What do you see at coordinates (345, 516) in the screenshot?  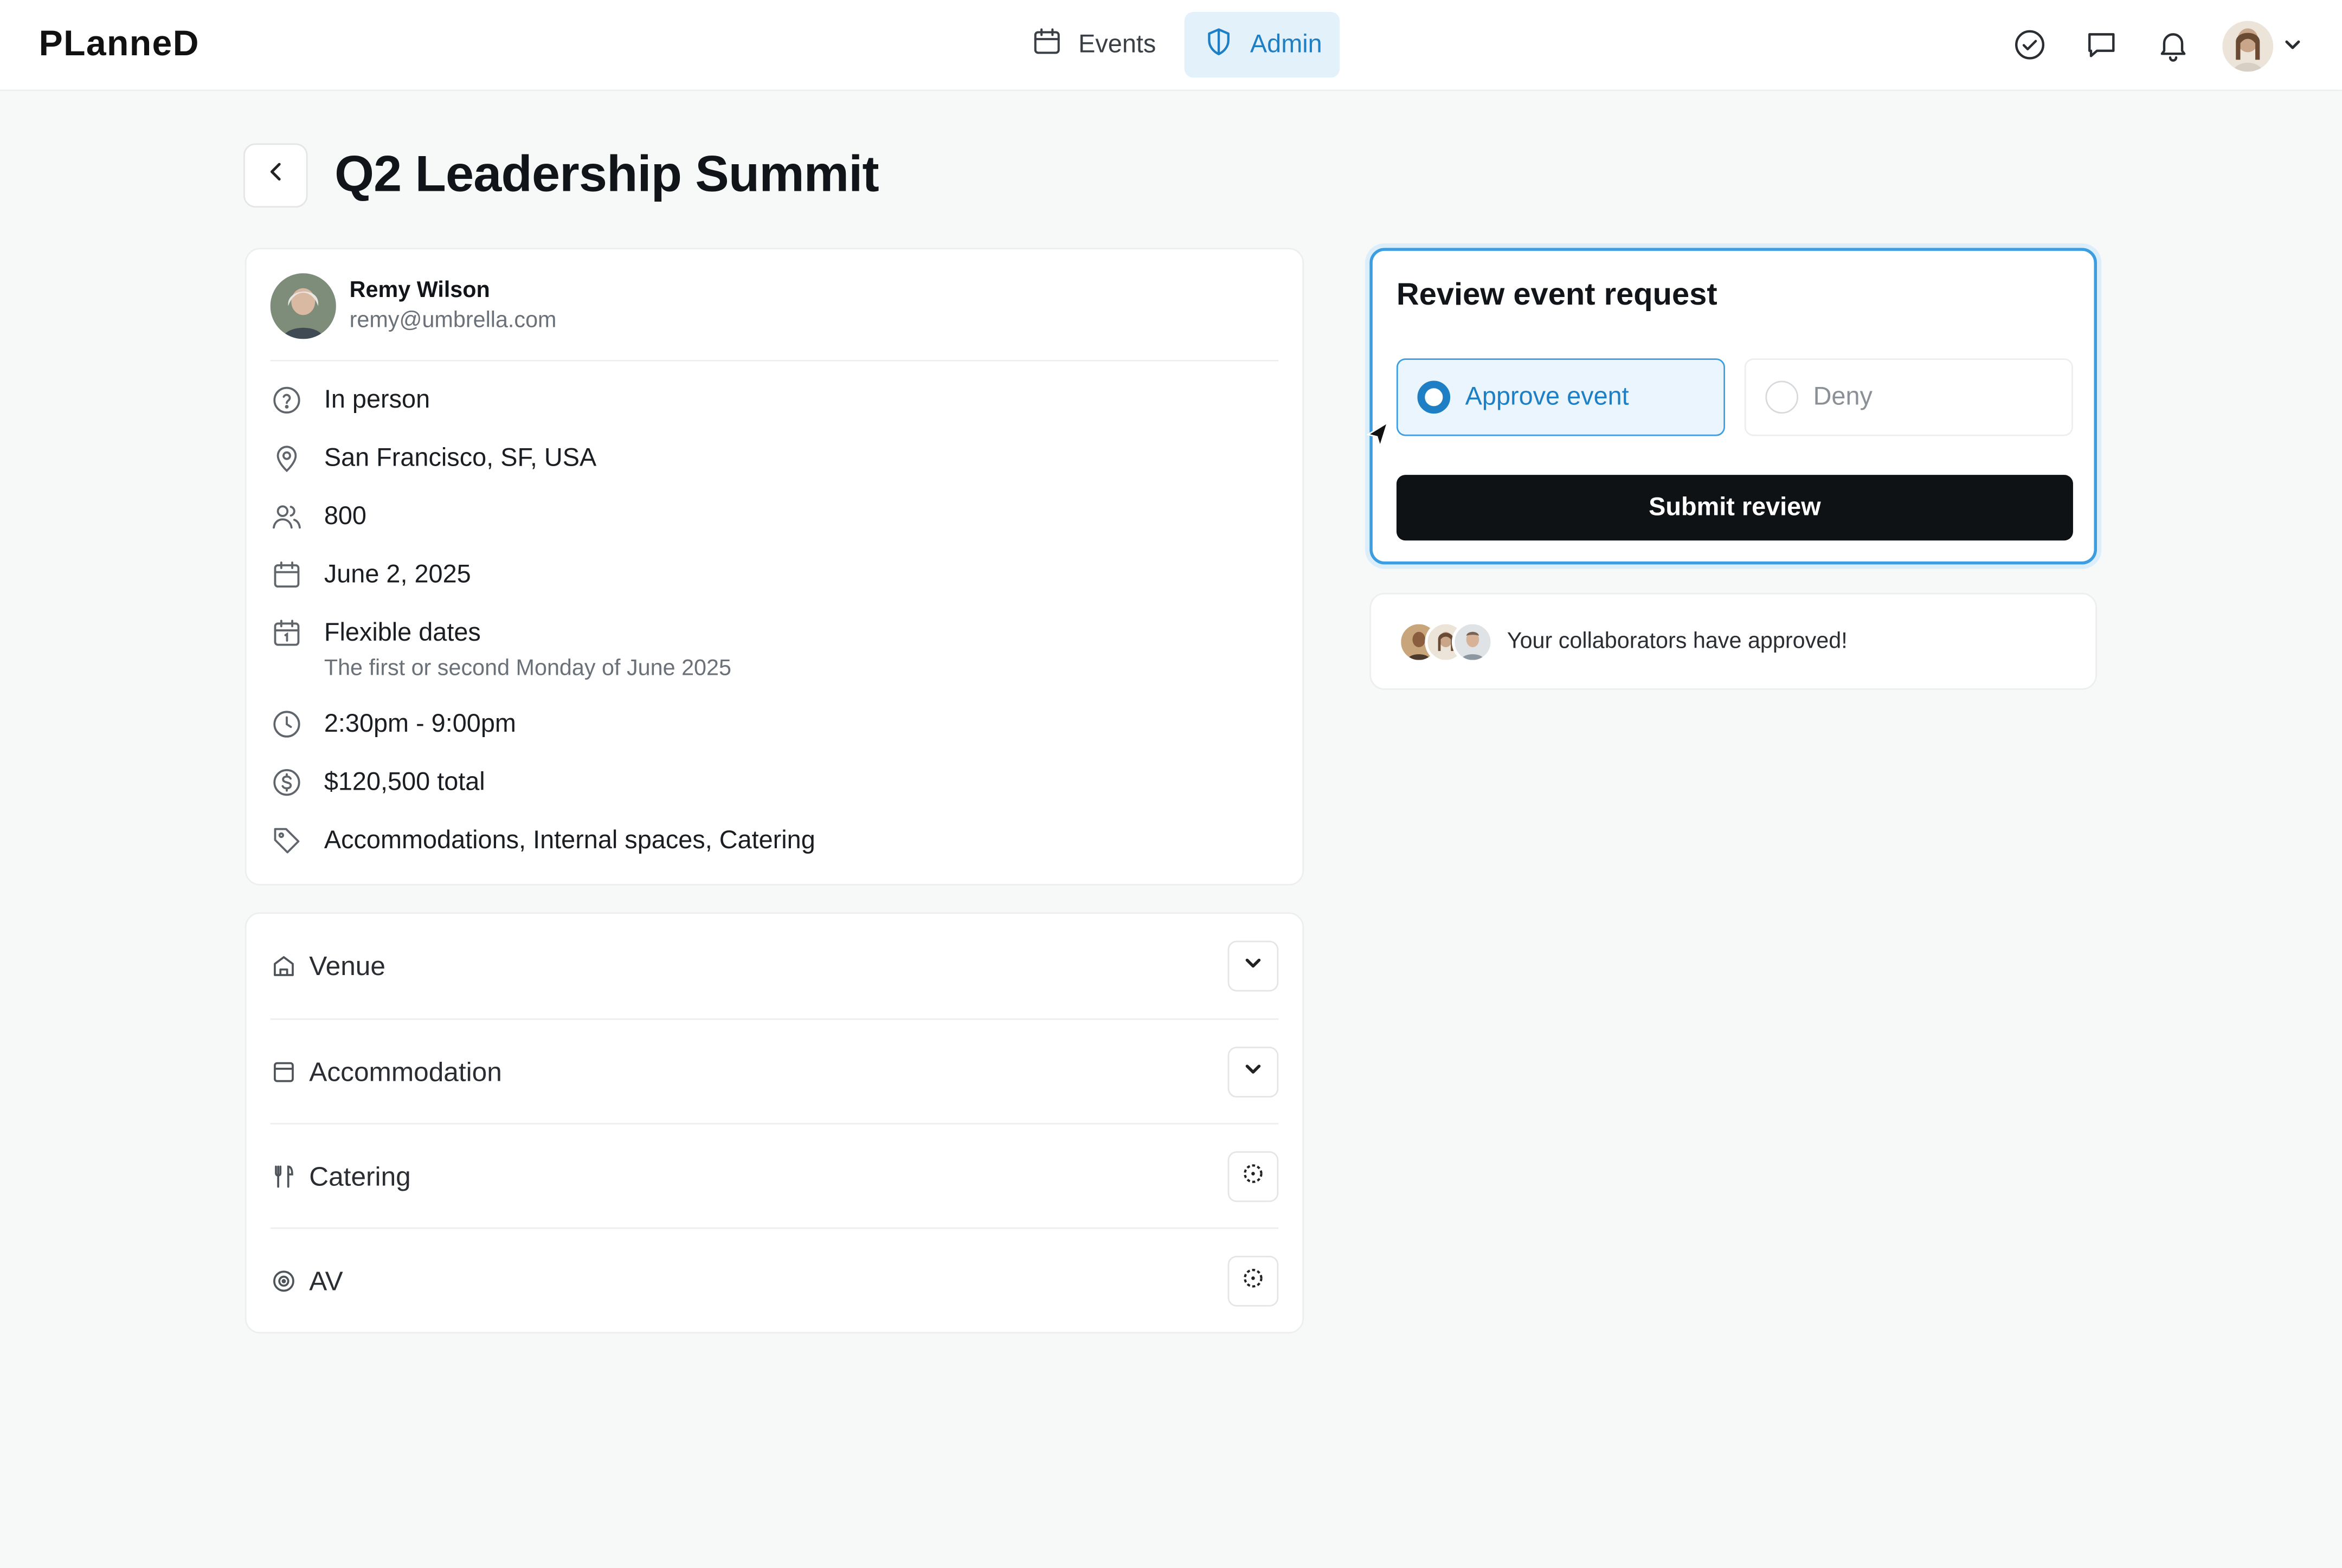 I see `detail-attendees-text: 800` at bounding box center [345, 516].